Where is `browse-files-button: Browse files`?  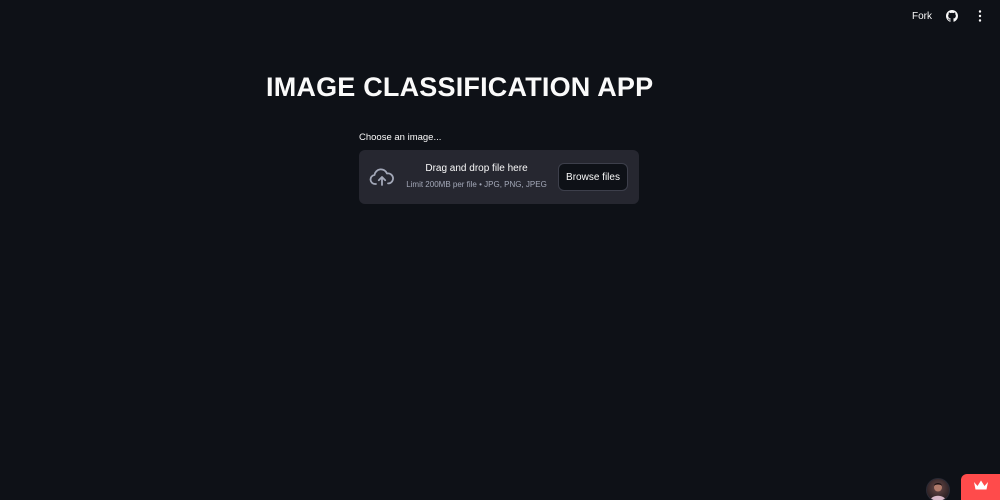 browse-files-button: Browse files is located at coordinates (593, 177).